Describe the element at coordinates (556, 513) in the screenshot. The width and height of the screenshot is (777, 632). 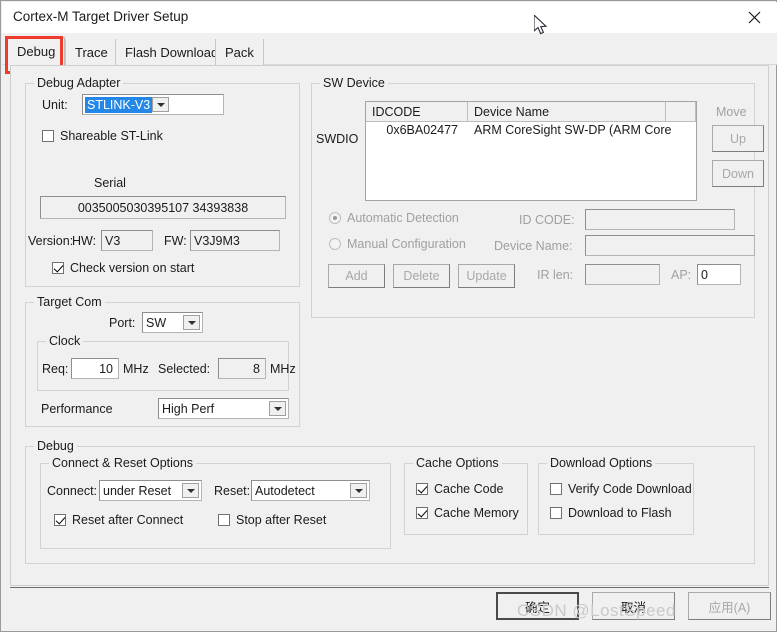
I see `download-to-flash-checkbox-box` at that location.